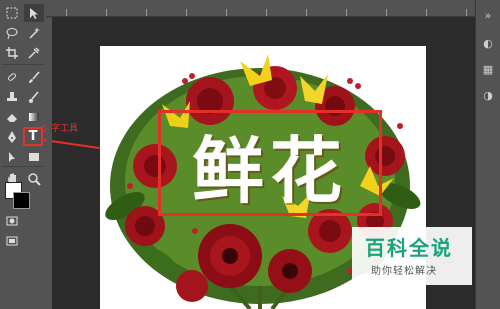  Describe the element at coordinates (12, 241) in the screenshot. I see `screen-mode-icon` at that location.